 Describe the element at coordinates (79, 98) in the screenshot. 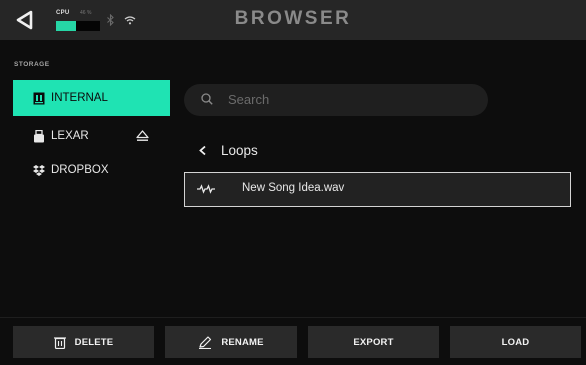

I see `sidebar-item-label: INTERNAL` at that location.